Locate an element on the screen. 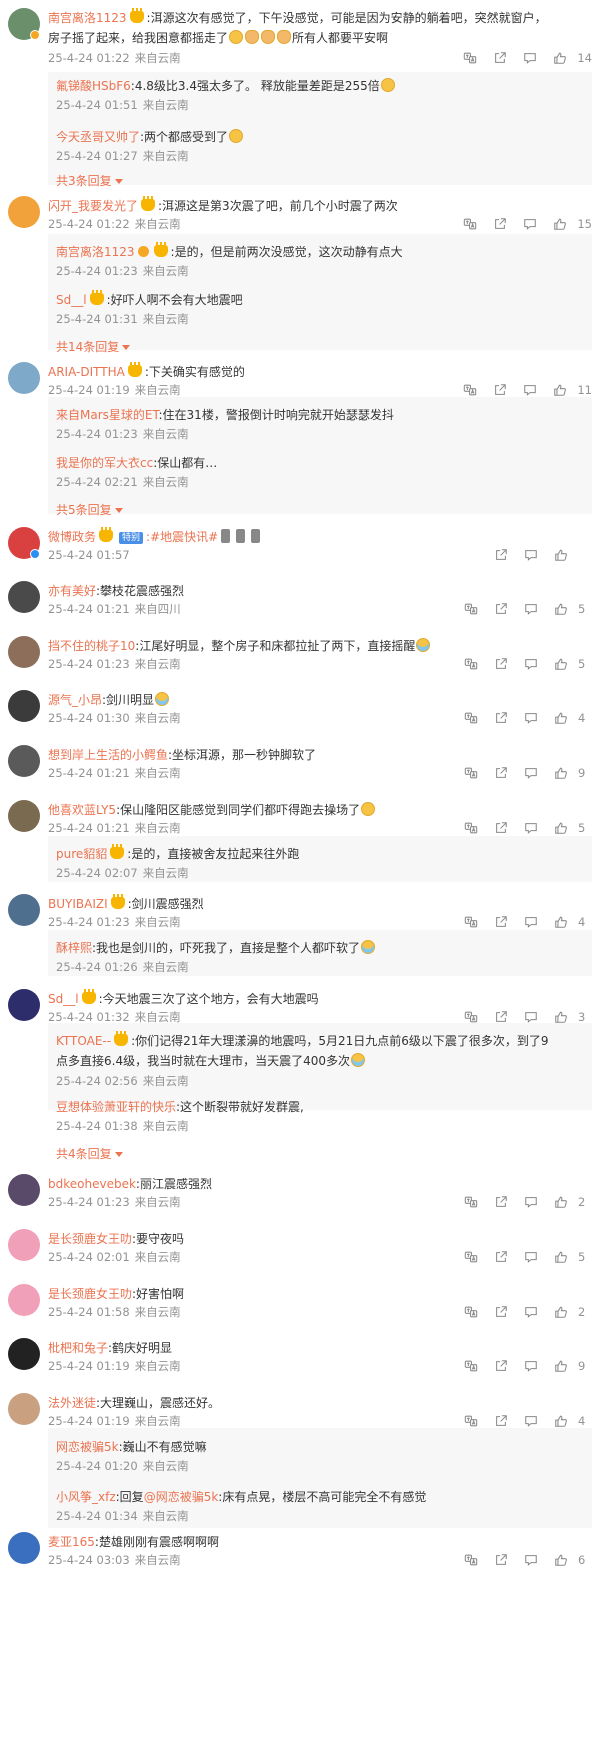 The width and height of the screenshot is (600, 1745). comment-username: 微博政务 is located at coordinates (72, 537).